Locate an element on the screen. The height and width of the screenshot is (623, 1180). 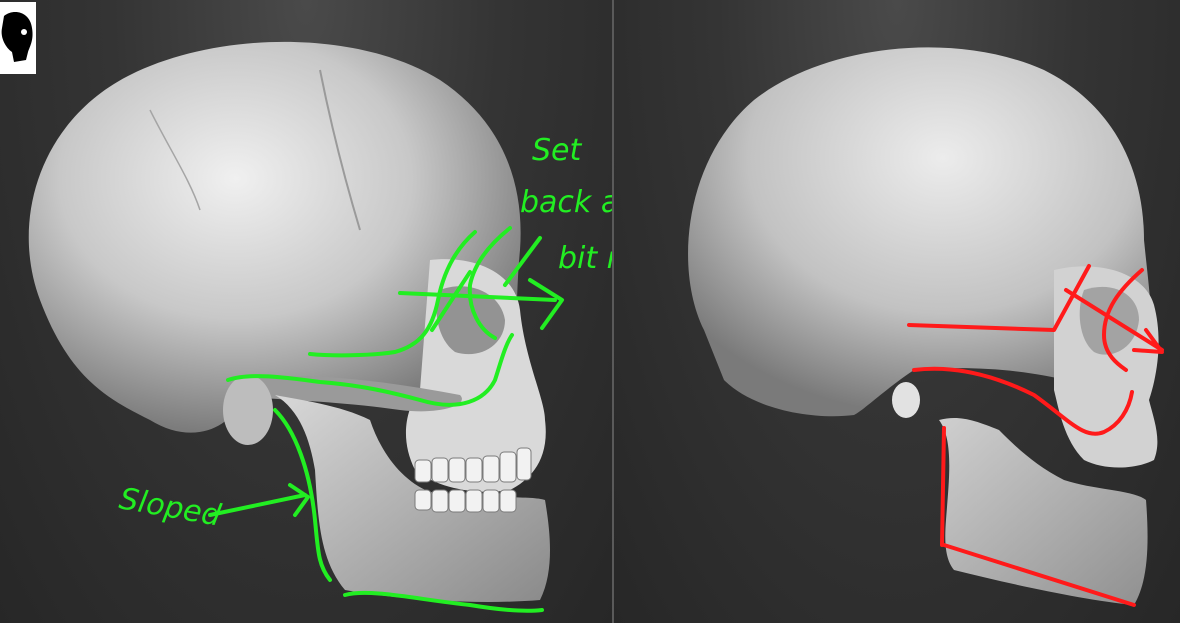
skull-profile-icon is located at coordinates (17, 37).